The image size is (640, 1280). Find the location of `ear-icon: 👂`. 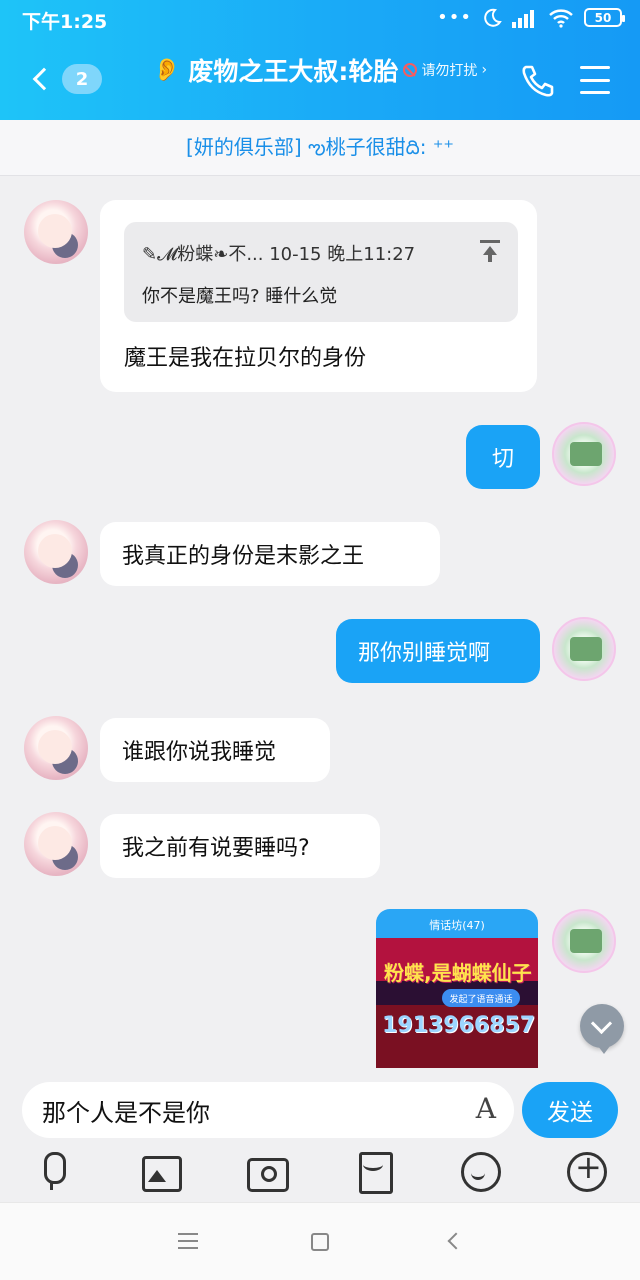

ear-icon: 👂 is located at coordinates (166, 70).